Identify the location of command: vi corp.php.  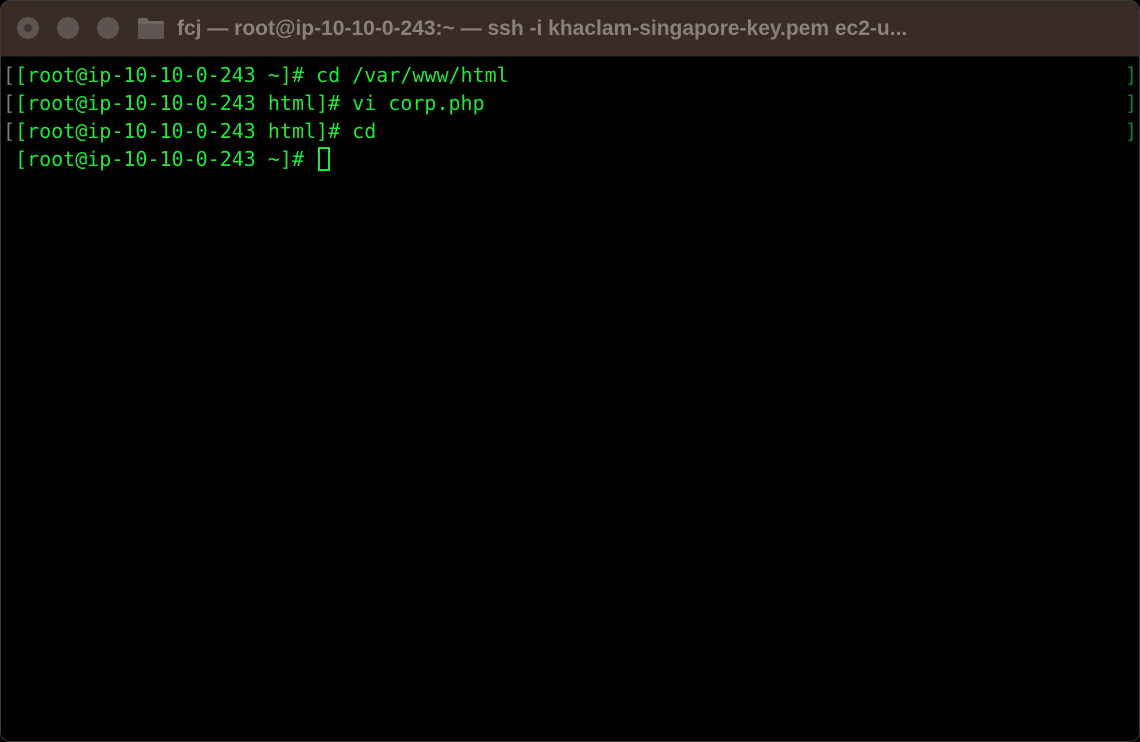
(418, 103).